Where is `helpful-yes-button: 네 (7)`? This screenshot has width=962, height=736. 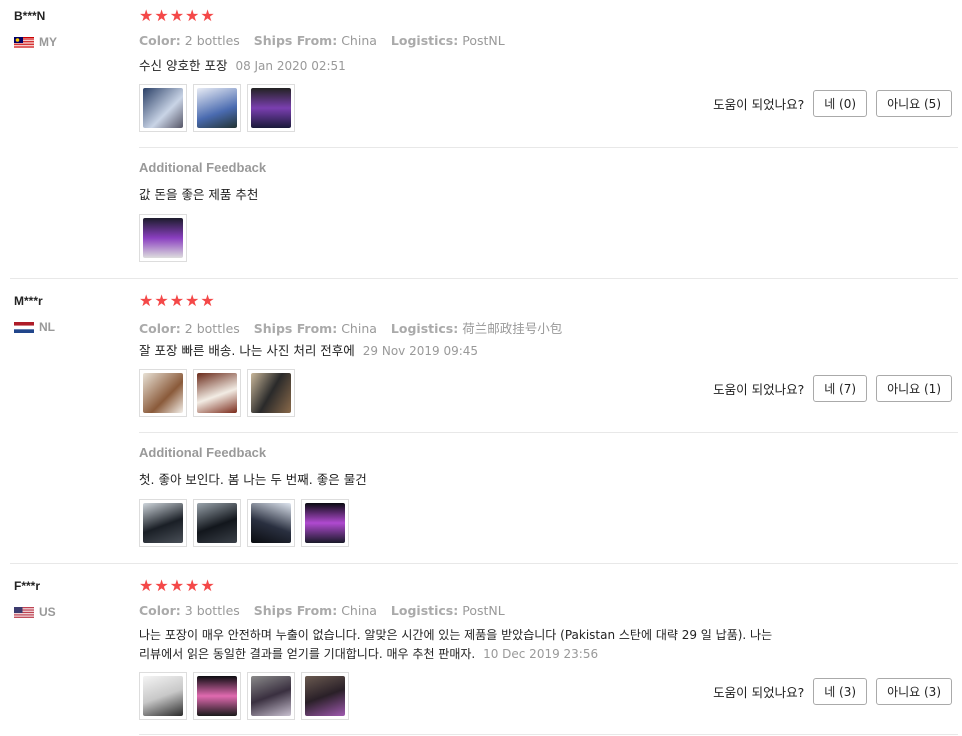 helpful-yes-button: 네 (7) is located at coordinates (840, 388).